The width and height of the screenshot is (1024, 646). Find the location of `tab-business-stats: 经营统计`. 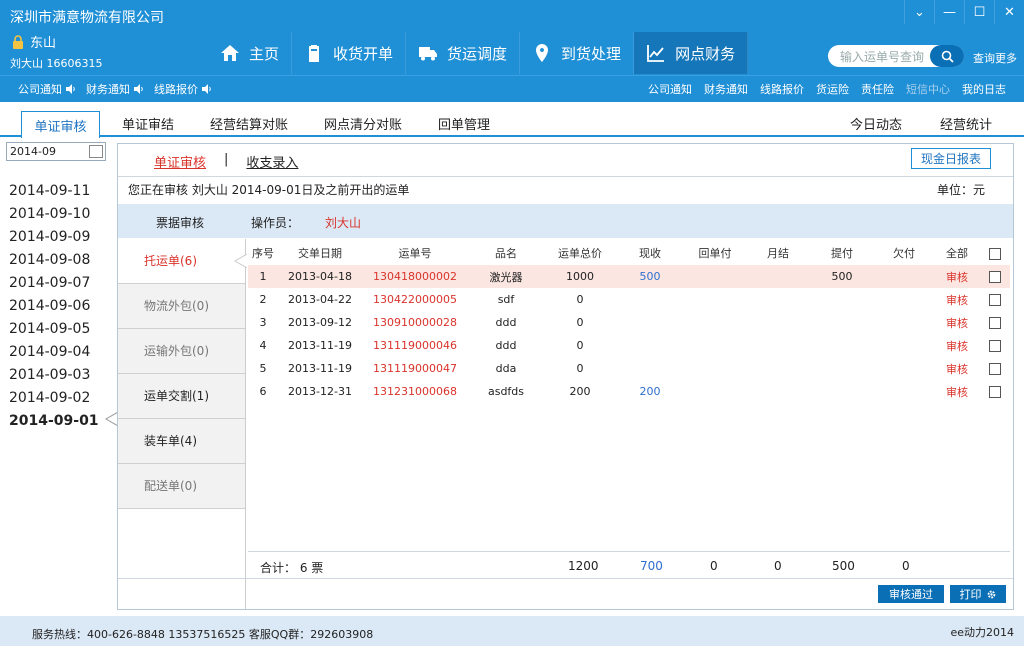

tab-business-stats: 经营统计 is located at coordinates (966, 123).